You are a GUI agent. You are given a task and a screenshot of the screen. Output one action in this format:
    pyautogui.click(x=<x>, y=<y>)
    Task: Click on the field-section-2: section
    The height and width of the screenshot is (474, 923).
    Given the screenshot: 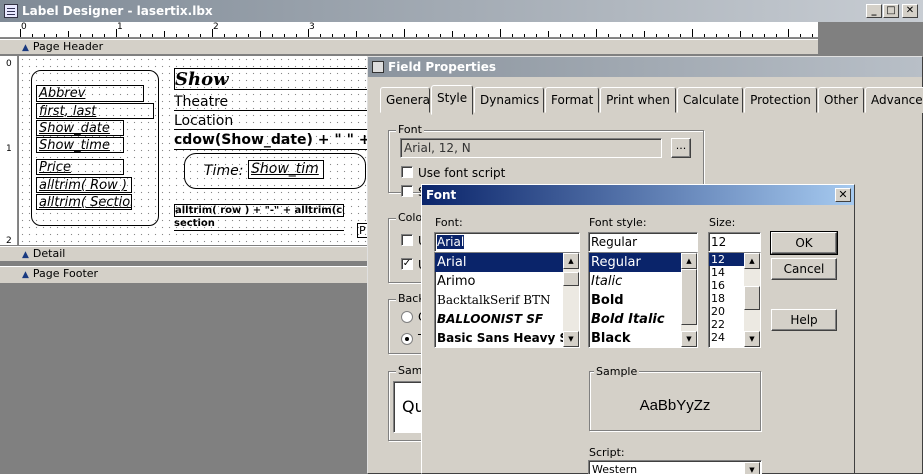 What is the action you would take?
    pyautogui.click(x=259, y=224)
    